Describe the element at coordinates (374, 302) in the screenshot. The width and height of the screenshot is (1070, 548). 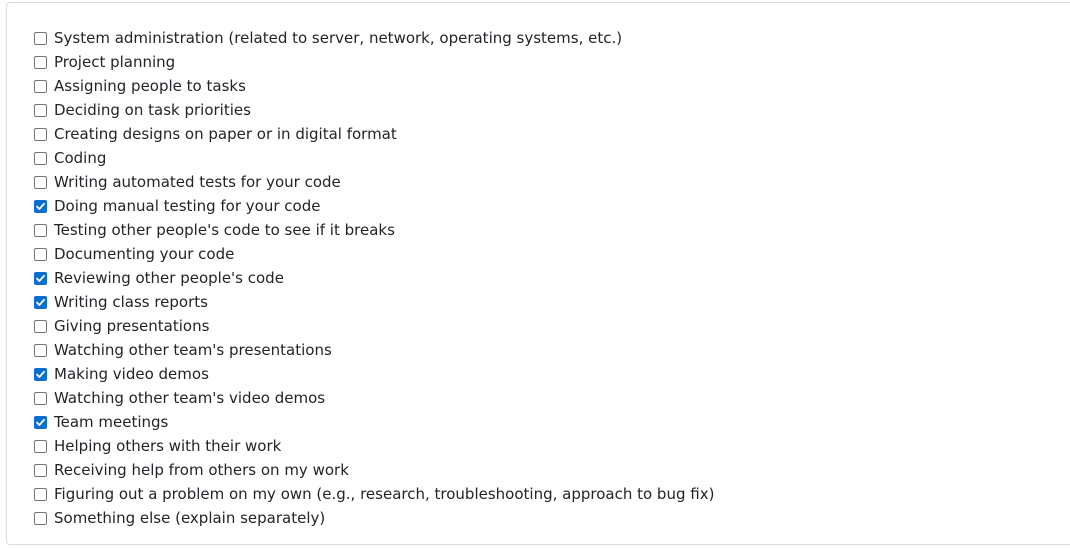
I see `checkbox-option-12: Writing class reports` at that location.